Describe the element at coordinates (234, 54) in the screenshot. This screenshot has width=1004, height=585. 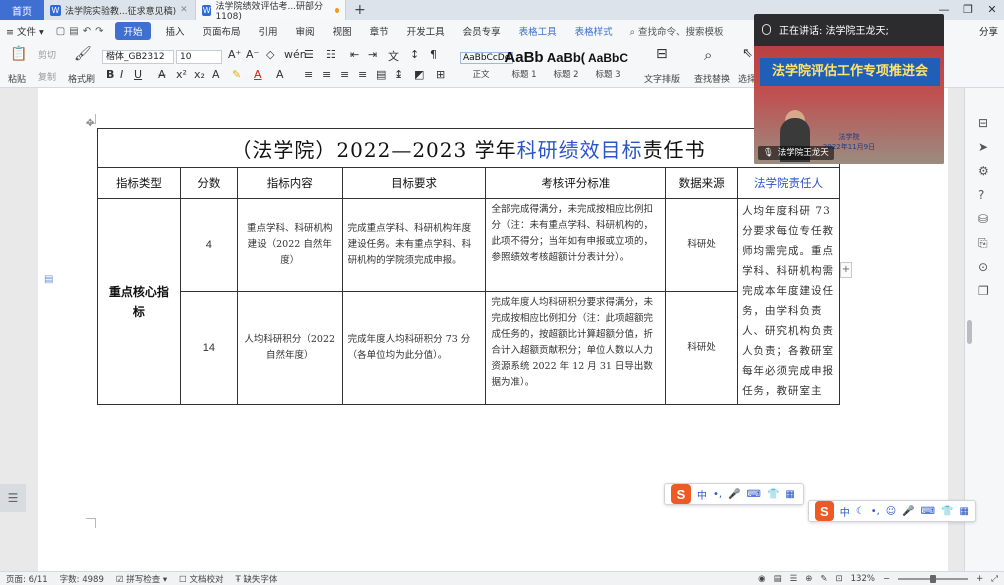
I see `grow-font-icon: A⁺` at that location.